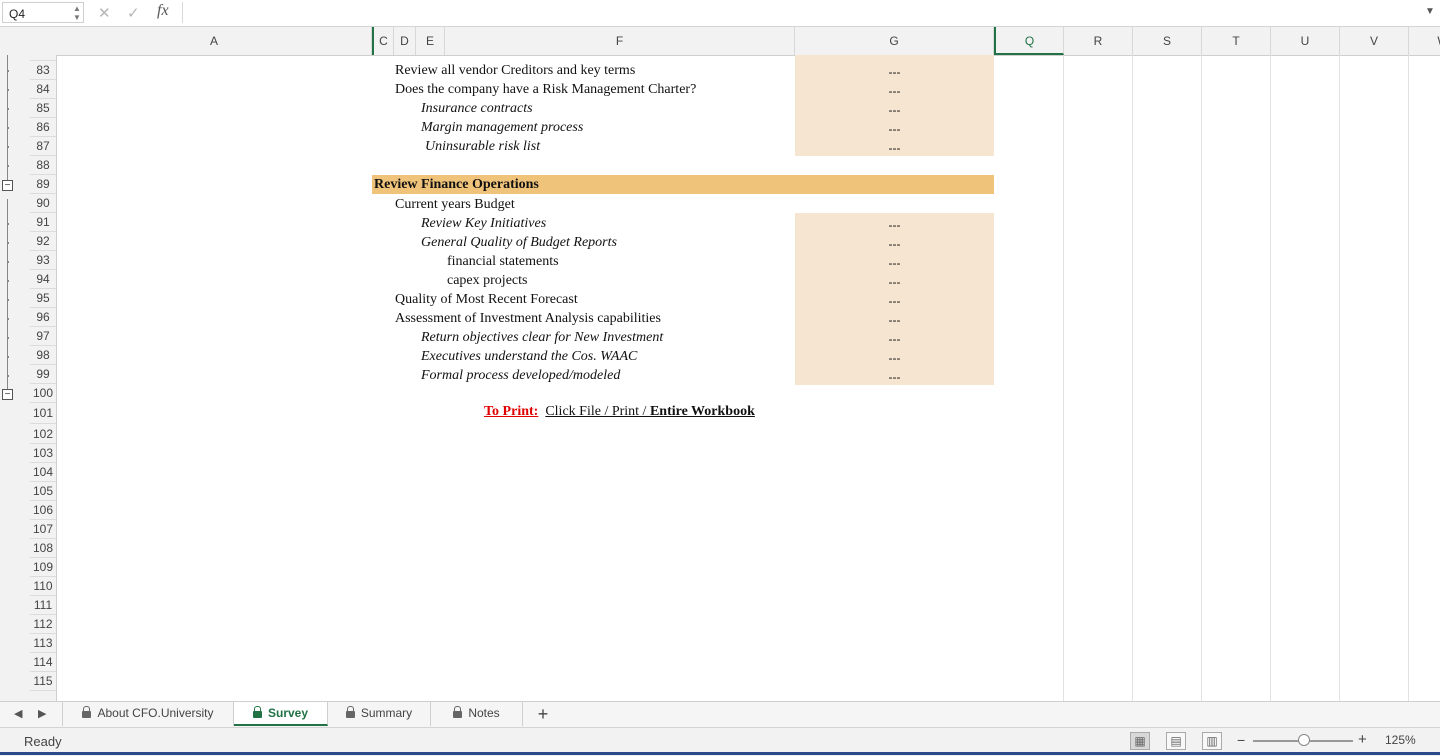 Image resolution: width=1440 pixels, height=756 pixels. I want to click on question-cell: Quality of Most Recent Forecast, so click(486, 300).